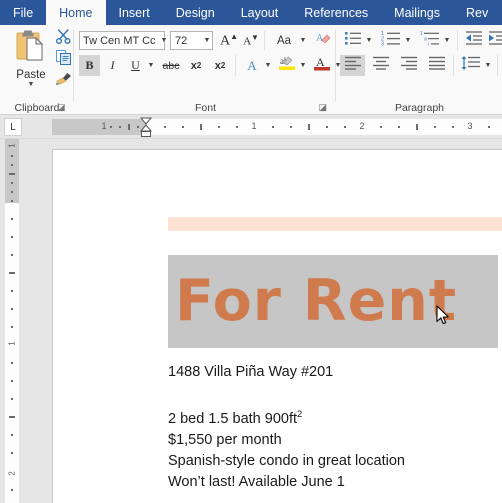  What do you see at coordinates (122, 40) in the screenshot?
I see `font-name-input: Tw Cen MT Cc` at bounding box center [122, 40].